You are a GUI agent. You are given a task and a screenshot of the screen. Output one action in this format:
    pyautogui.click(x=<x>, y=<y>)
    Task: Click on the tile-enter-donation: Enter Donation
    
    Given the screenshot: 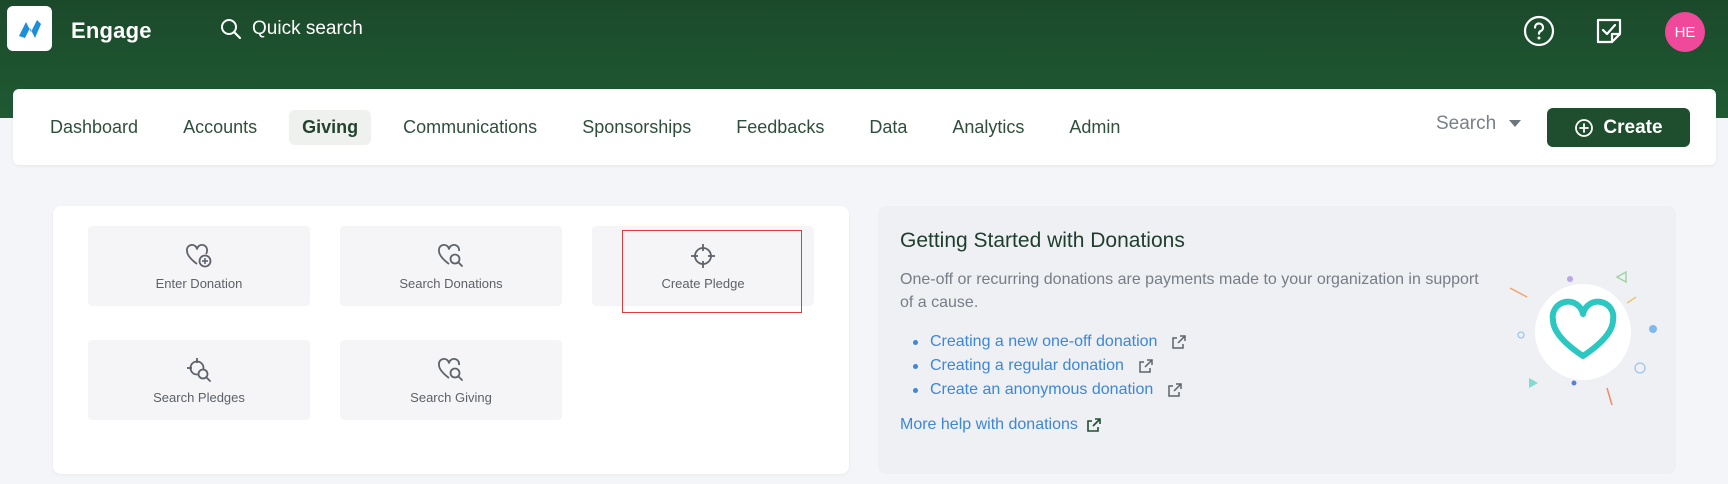 What is the action you would take?
    pyautogui.click(x=199, y=266)
    